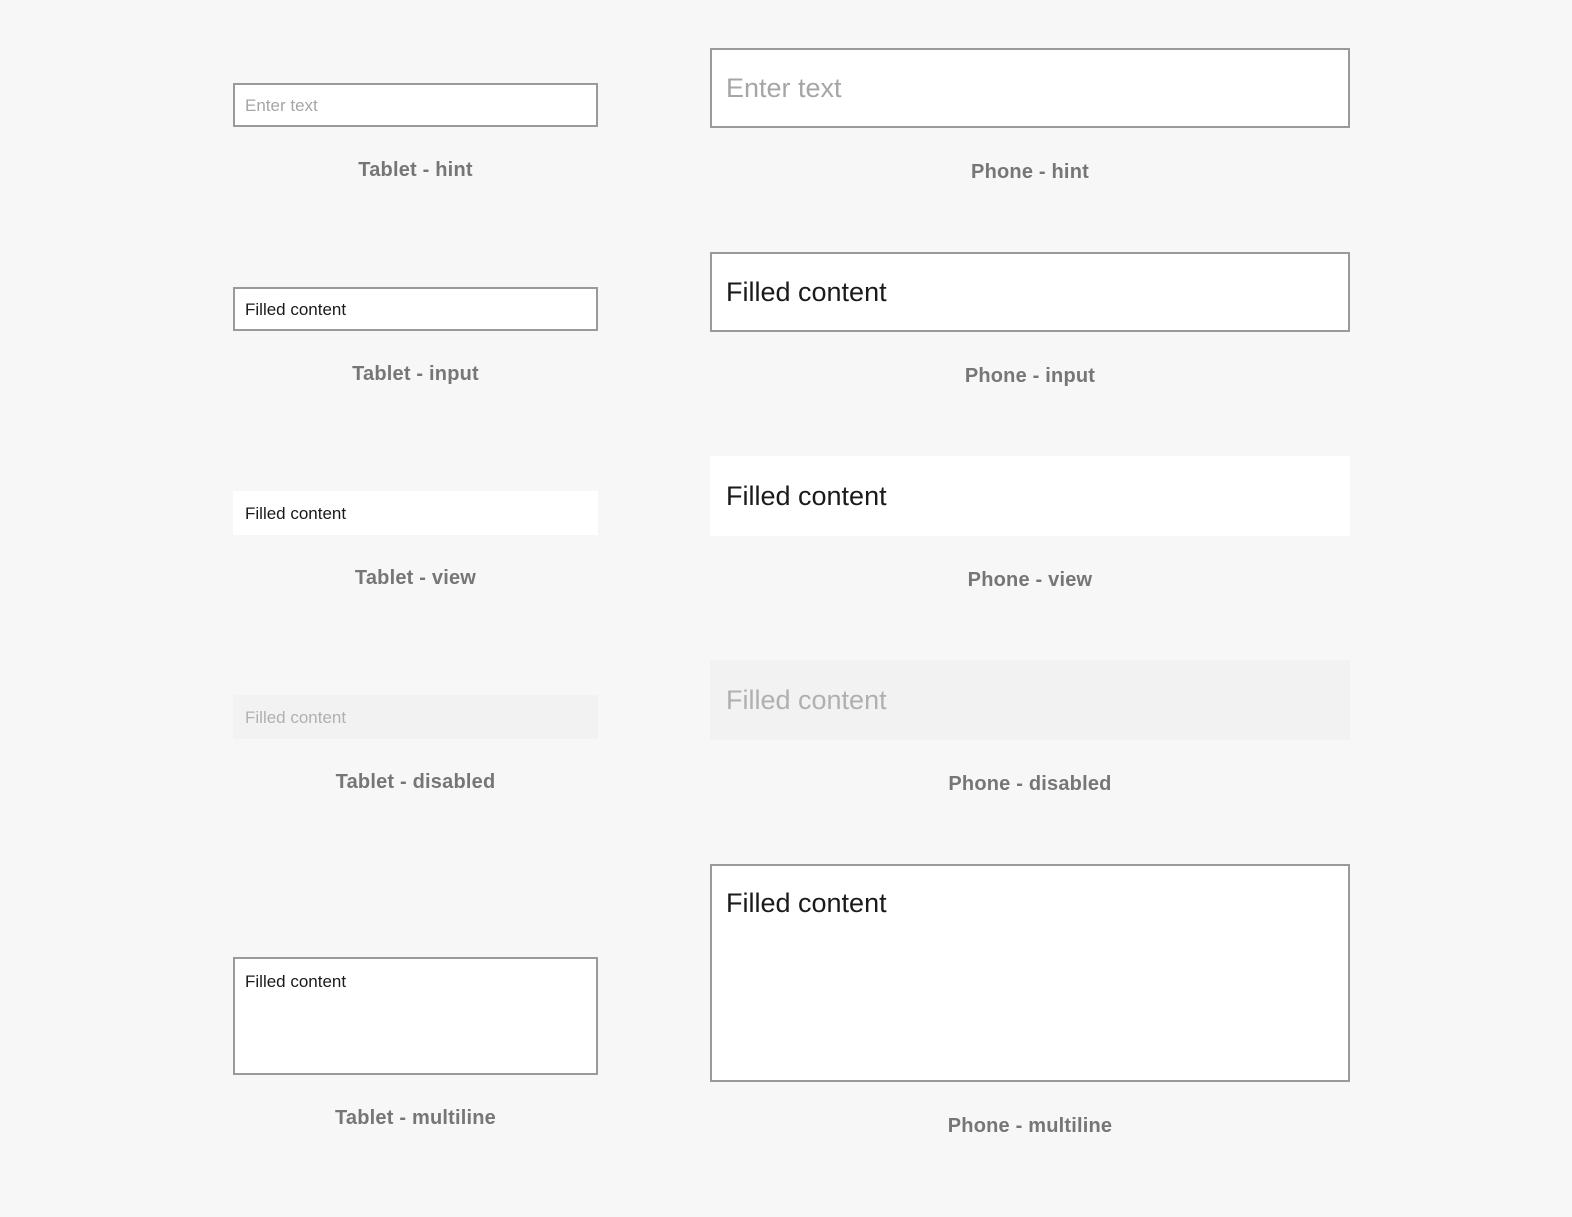  I want to click on tablet-filled-input: Filled content, so click(415, 309).